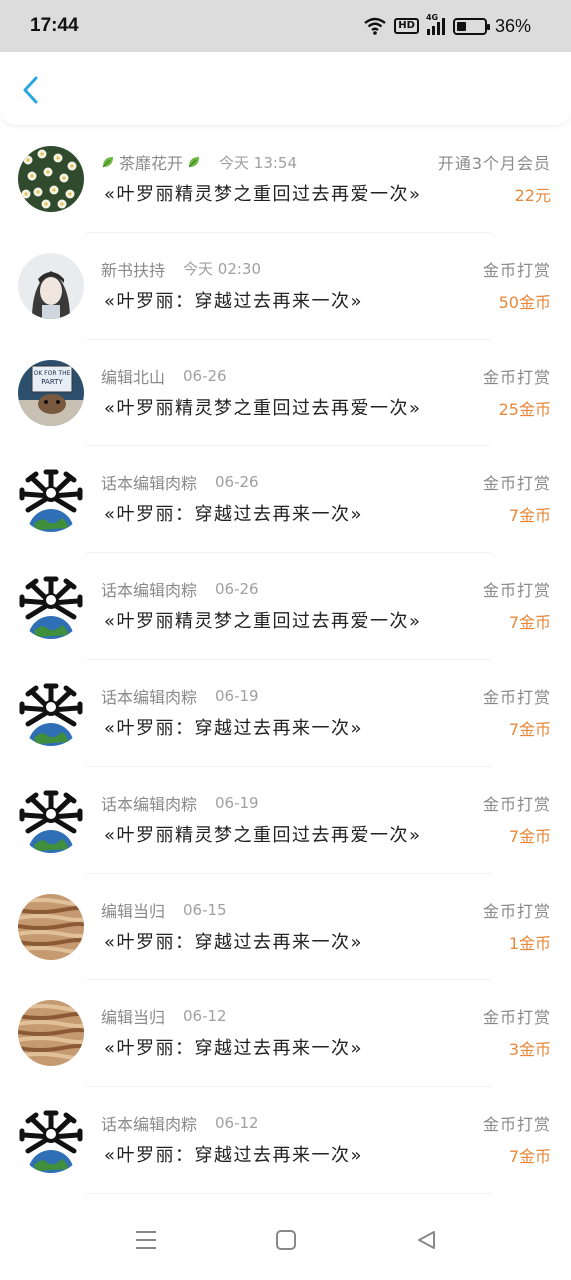 This screenshot has height=1280, width=571. I want to click on sender-name: 茶靡花开, so click(151, 163).